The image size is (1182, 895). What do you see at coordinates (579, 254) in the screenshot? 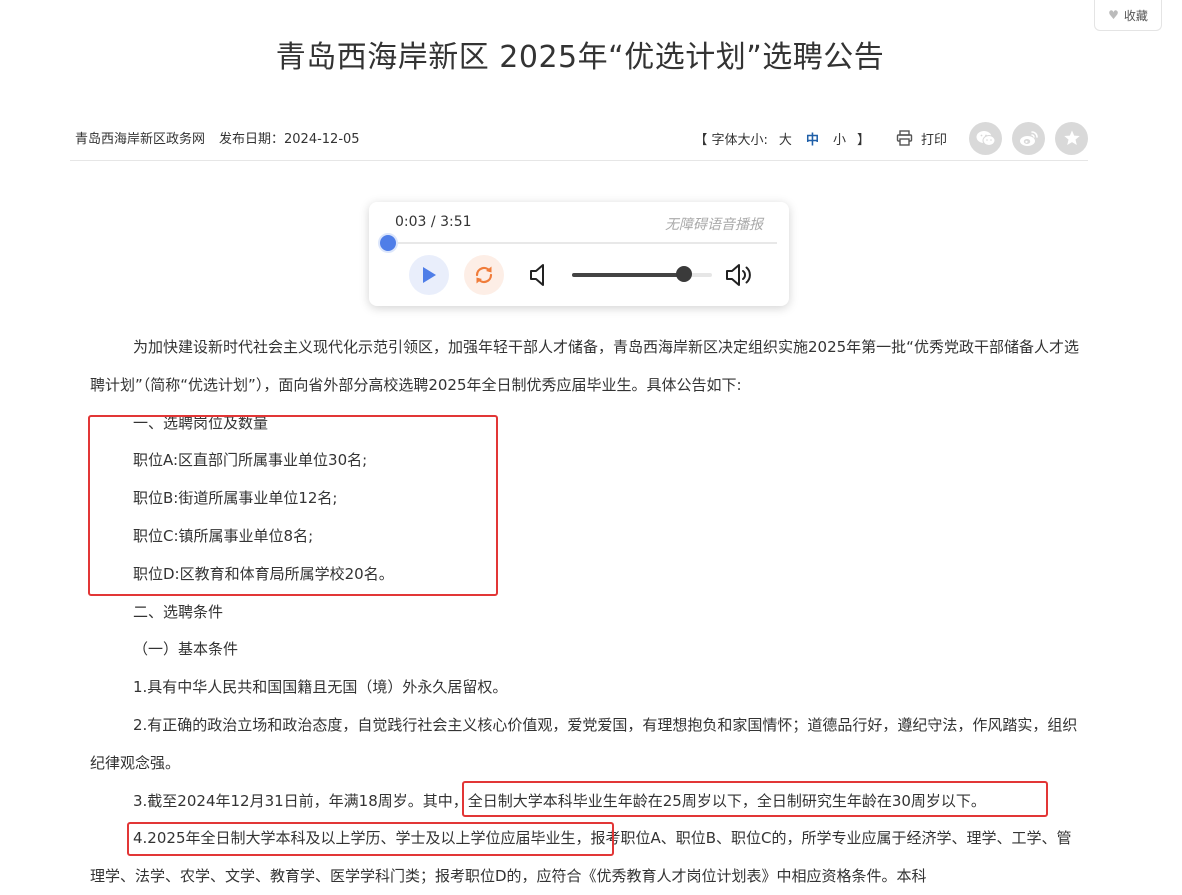
I see `audio-player: 0:03 / 3:51 无障碍语音播报` at bounding box center [579, 254].